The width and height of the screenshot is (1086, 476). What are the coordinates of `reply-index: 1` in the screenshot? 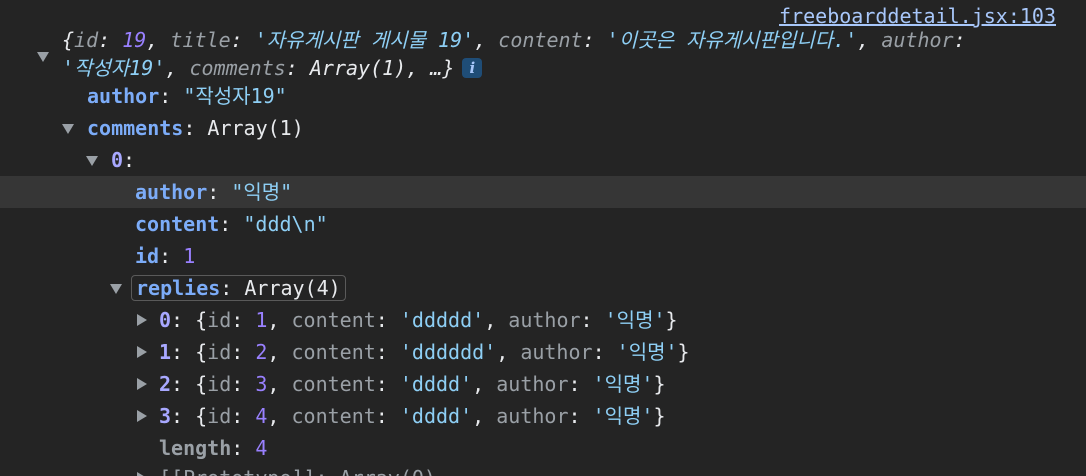 It's located at (165, 352).